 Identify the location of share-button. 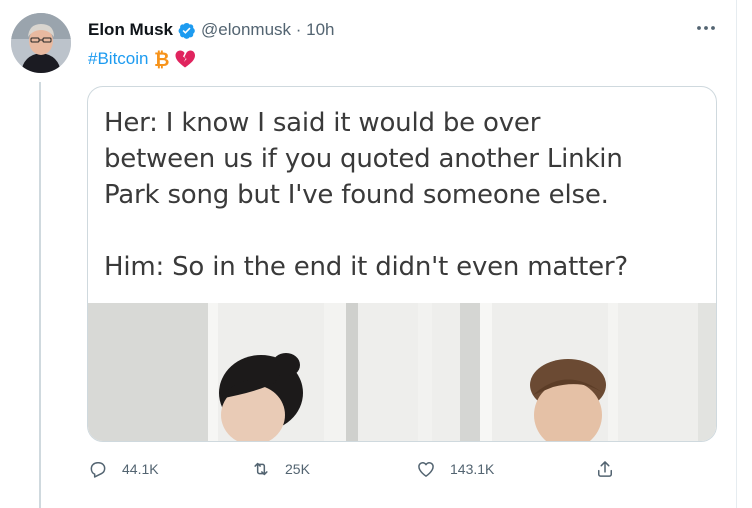
(605, 469).